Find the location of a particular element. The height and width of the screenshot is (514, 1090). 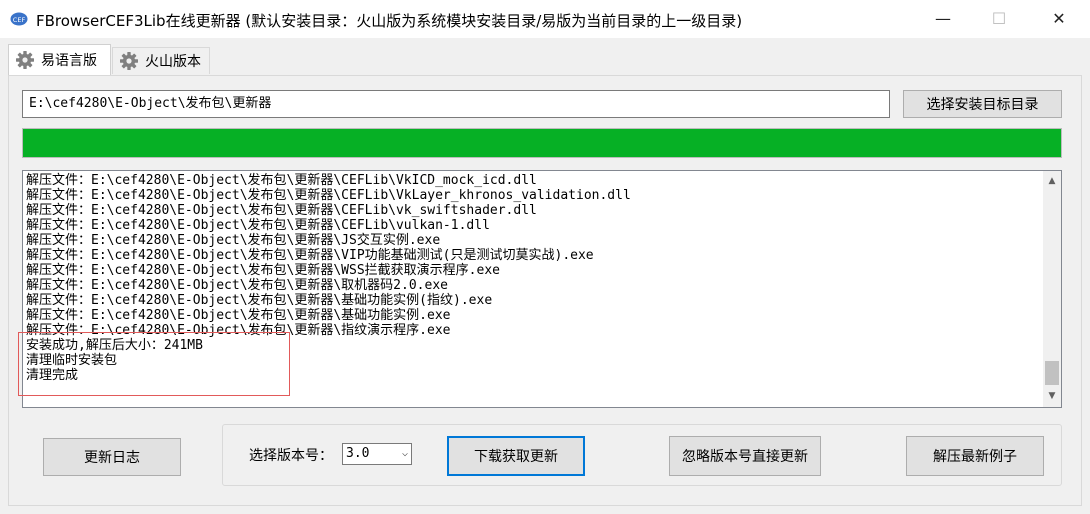

progress-fill is located at coordinates (542, 143).